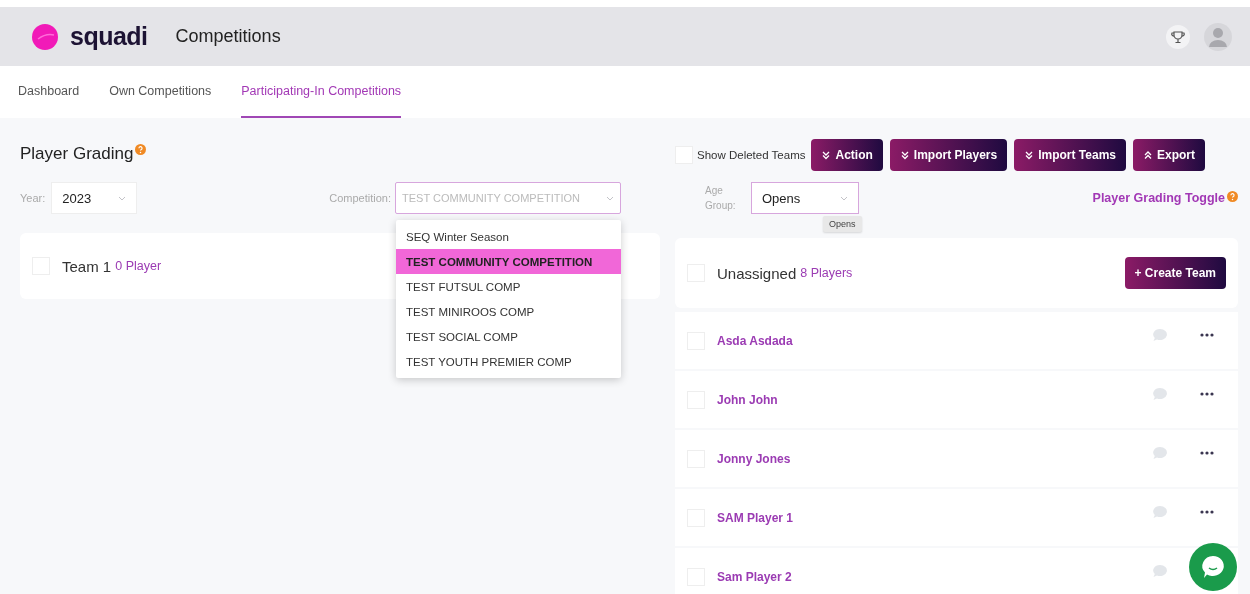 This screenshot has width=1250, height=594. Describe the element at coordinates (228, 36) in the screenshot. I see `page-heading: Competitions` at that location.